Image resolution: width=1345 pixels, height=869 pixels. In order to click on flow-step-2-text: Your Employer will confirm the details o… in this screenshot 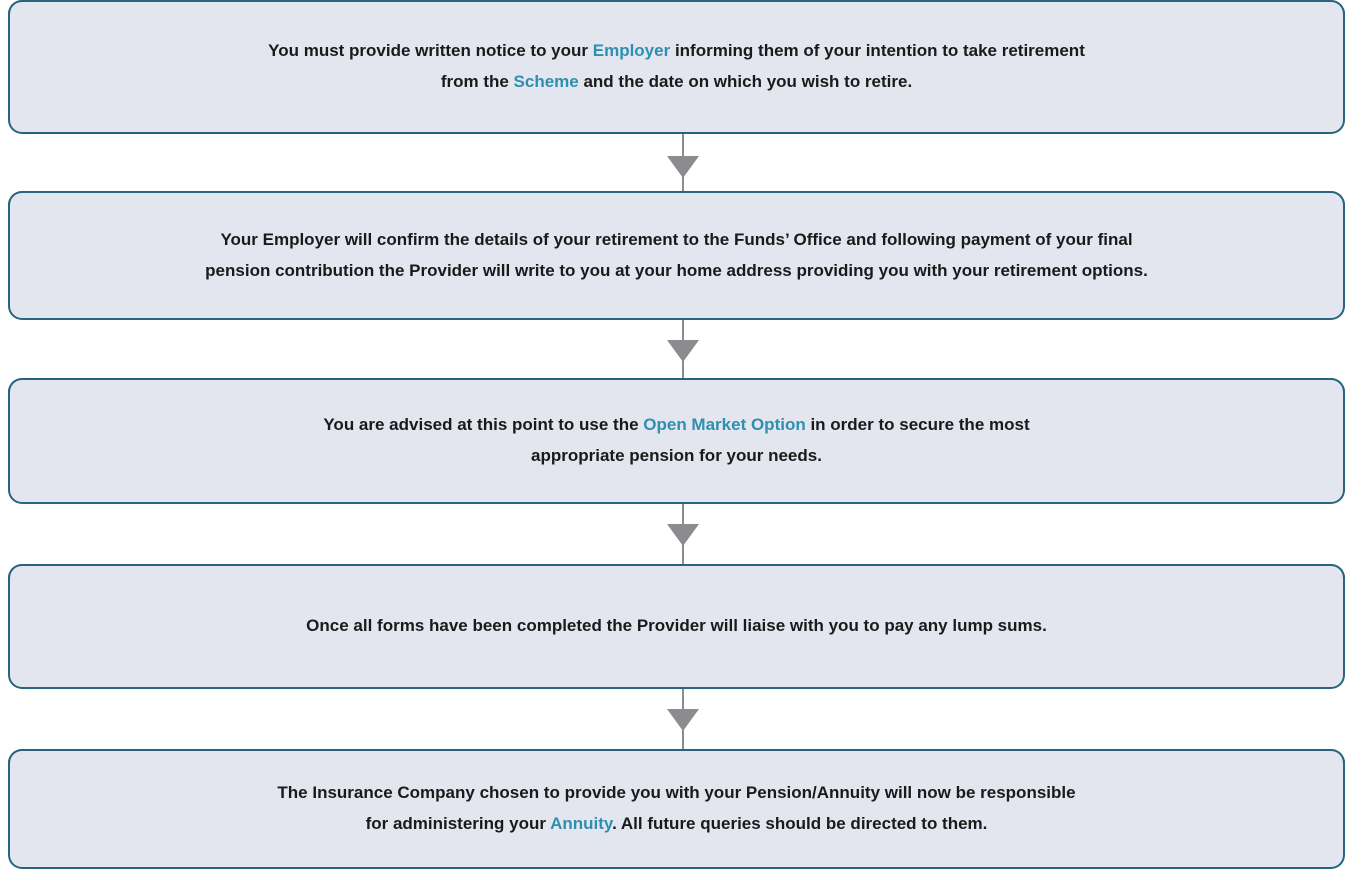, I will do `click(676, 255)`.